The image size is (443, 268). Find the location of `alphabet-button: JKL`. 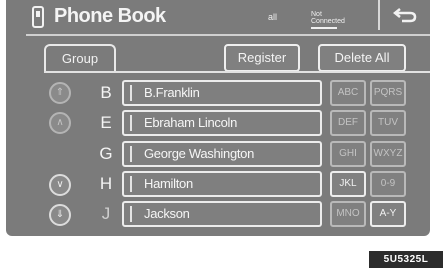

alphabet-button: JKL is located at coordinates (348, 184).